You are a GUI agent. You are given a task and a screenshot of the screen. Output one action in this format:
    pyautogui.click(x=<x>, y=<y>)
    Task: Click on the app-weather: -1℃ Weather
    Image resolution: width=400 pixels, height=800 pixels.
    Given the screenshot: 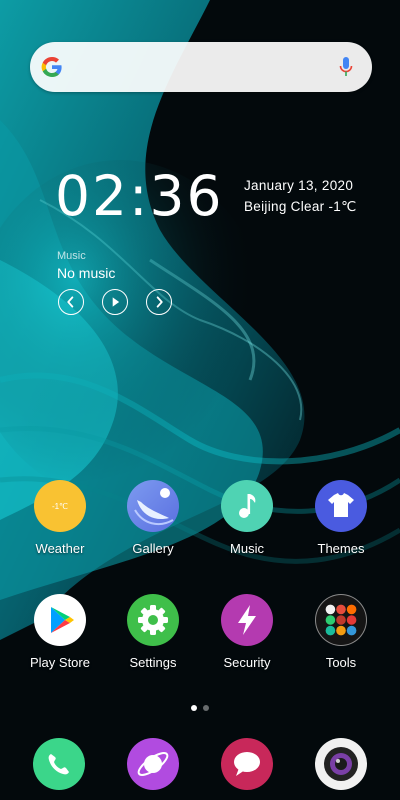 What is the action you would take?
    pyautogui.click(x=60, y=518)
    